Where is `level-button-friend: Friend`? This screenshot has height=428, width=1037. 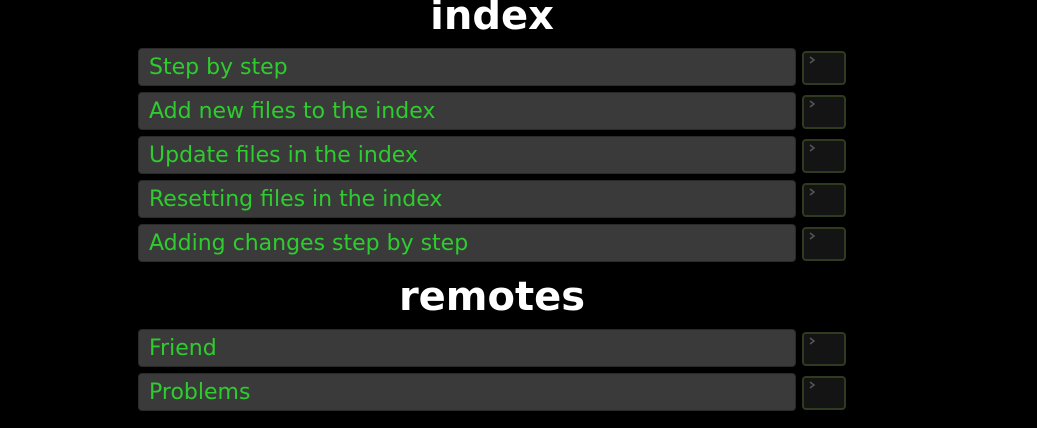 level-button-friend: Friend is located at coordinates (467, 348).